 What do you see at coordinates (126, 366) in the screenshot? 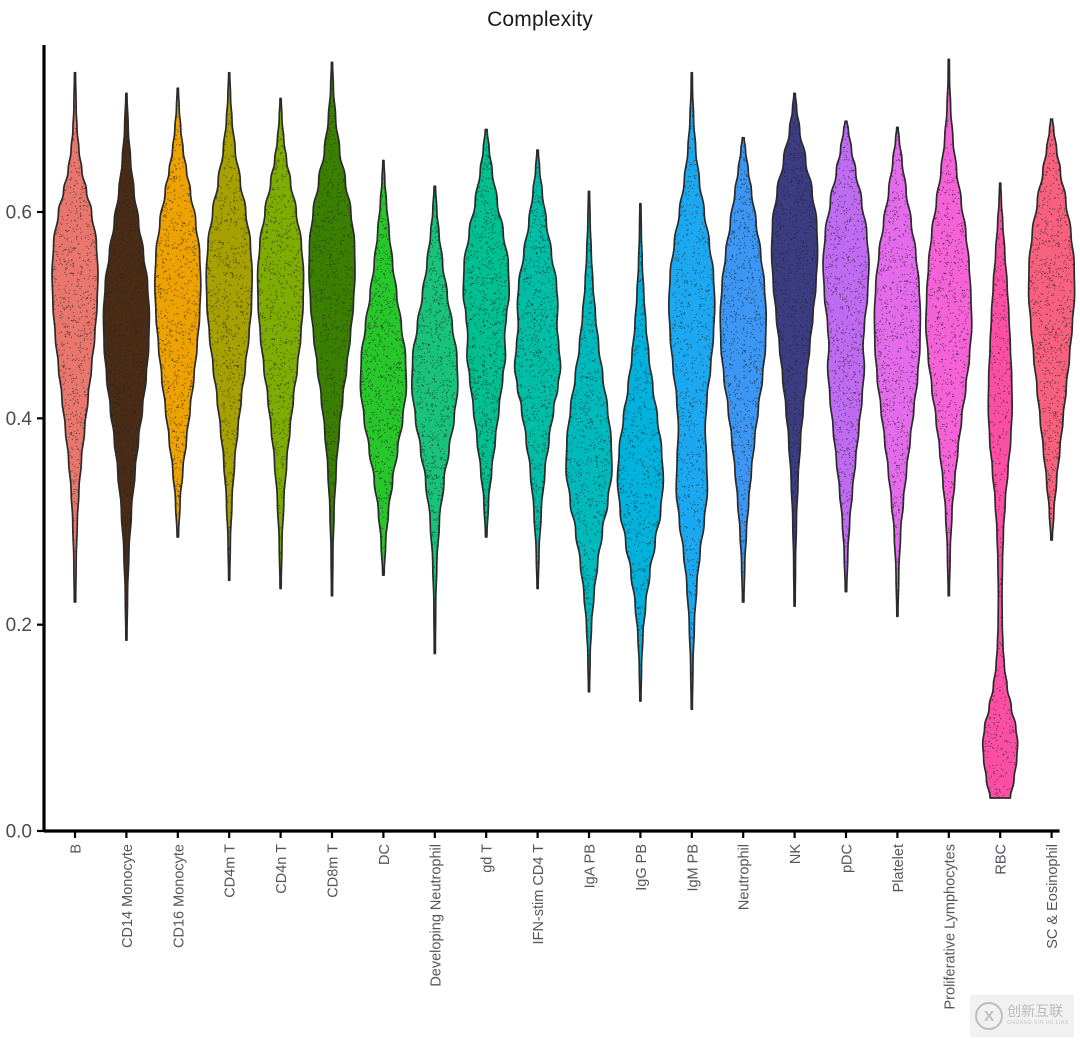
I see `violin-cd14-monocyte` at bounding box center [126, 366].